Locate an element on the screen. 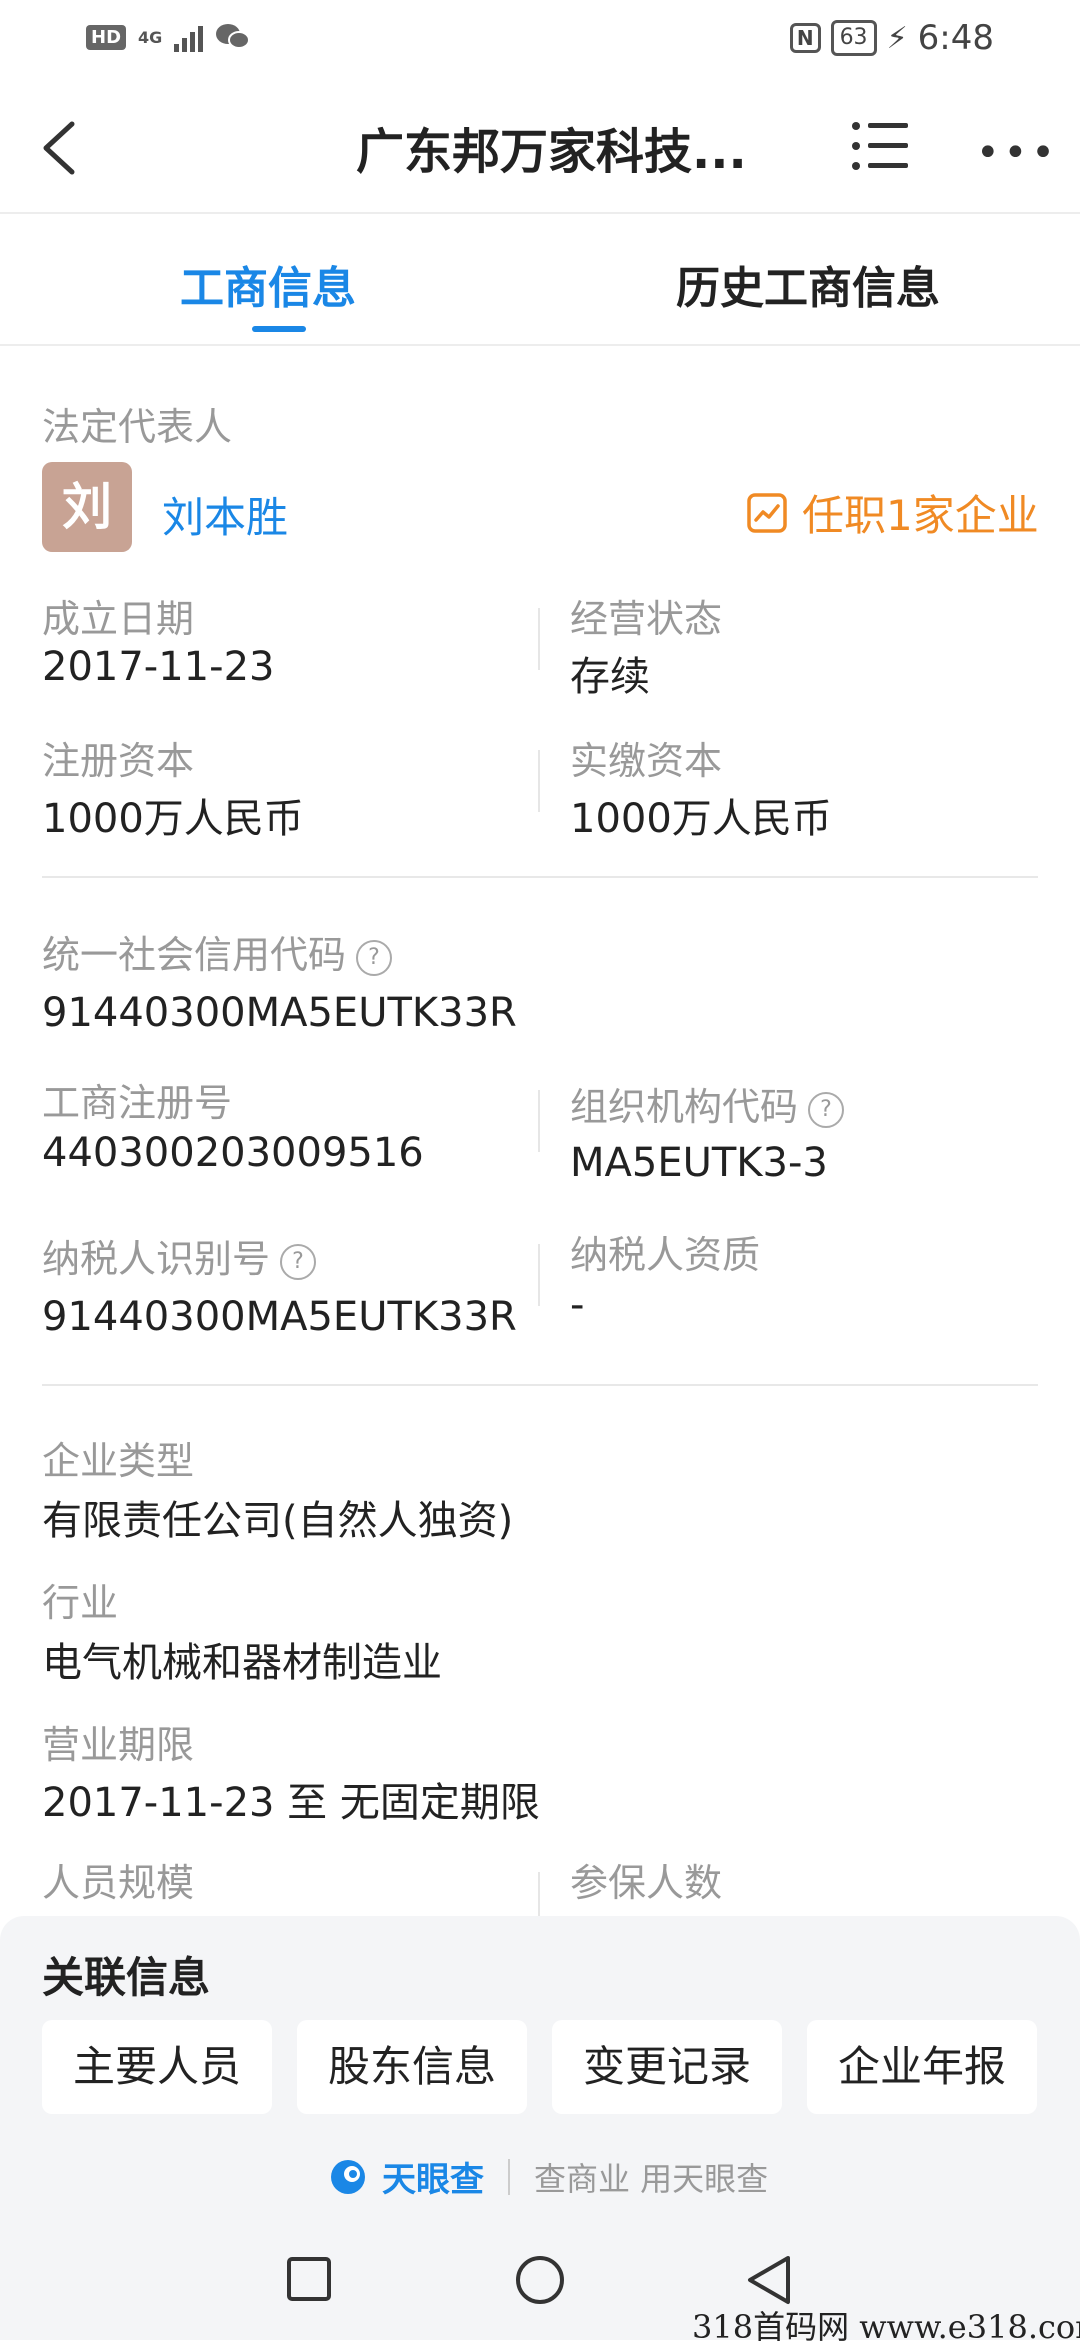 The image size is (1080, 2348). key-personnel-button: 主要人员 is located at coordinates (157, 2067).